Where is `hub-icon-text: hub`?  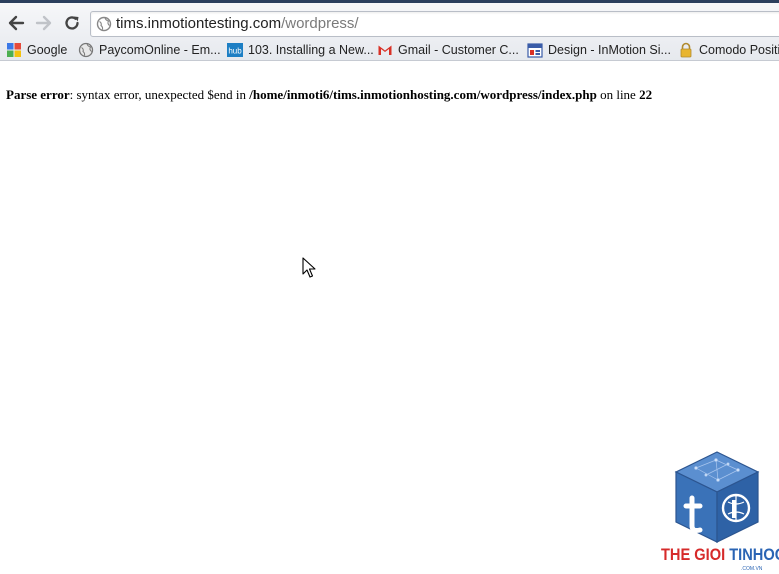 hub-icon-text: hub is located at coordinates (235, 51).